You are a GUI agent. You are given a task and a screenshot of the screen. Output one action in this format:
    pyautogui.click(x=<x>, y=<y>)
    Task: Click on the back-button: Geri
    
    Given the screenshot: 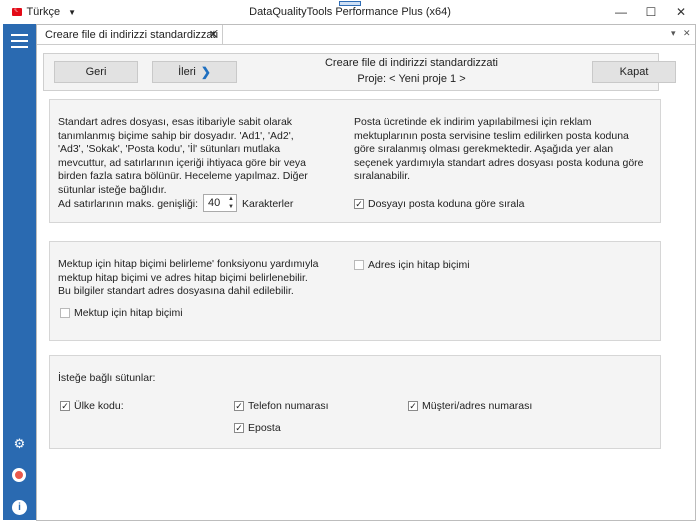 What is the action you would take?
    pyautogui.click(x=96, y=72)
    